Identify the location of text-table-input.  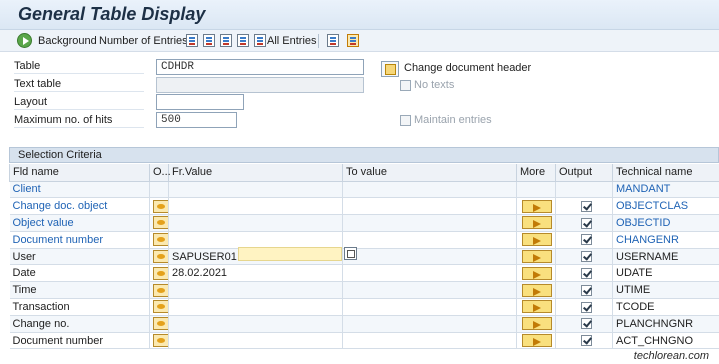
(260, 85).